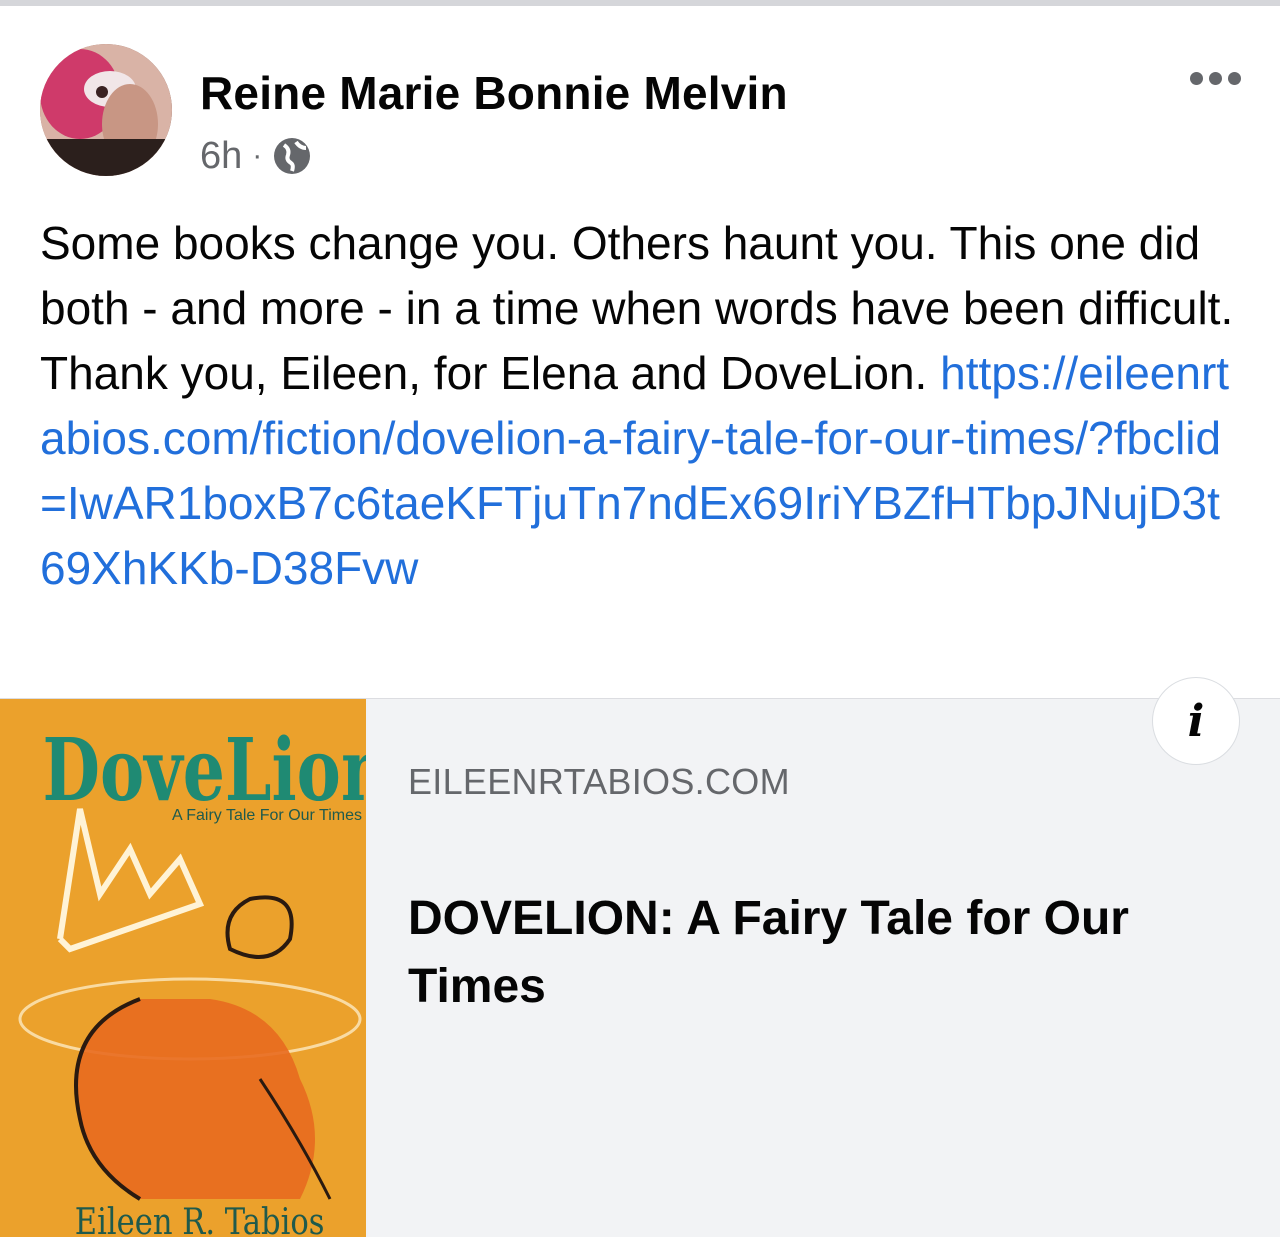 The height and width of the screenshot is (1237, 1280). I want to click on avatar, so click(106, 110).